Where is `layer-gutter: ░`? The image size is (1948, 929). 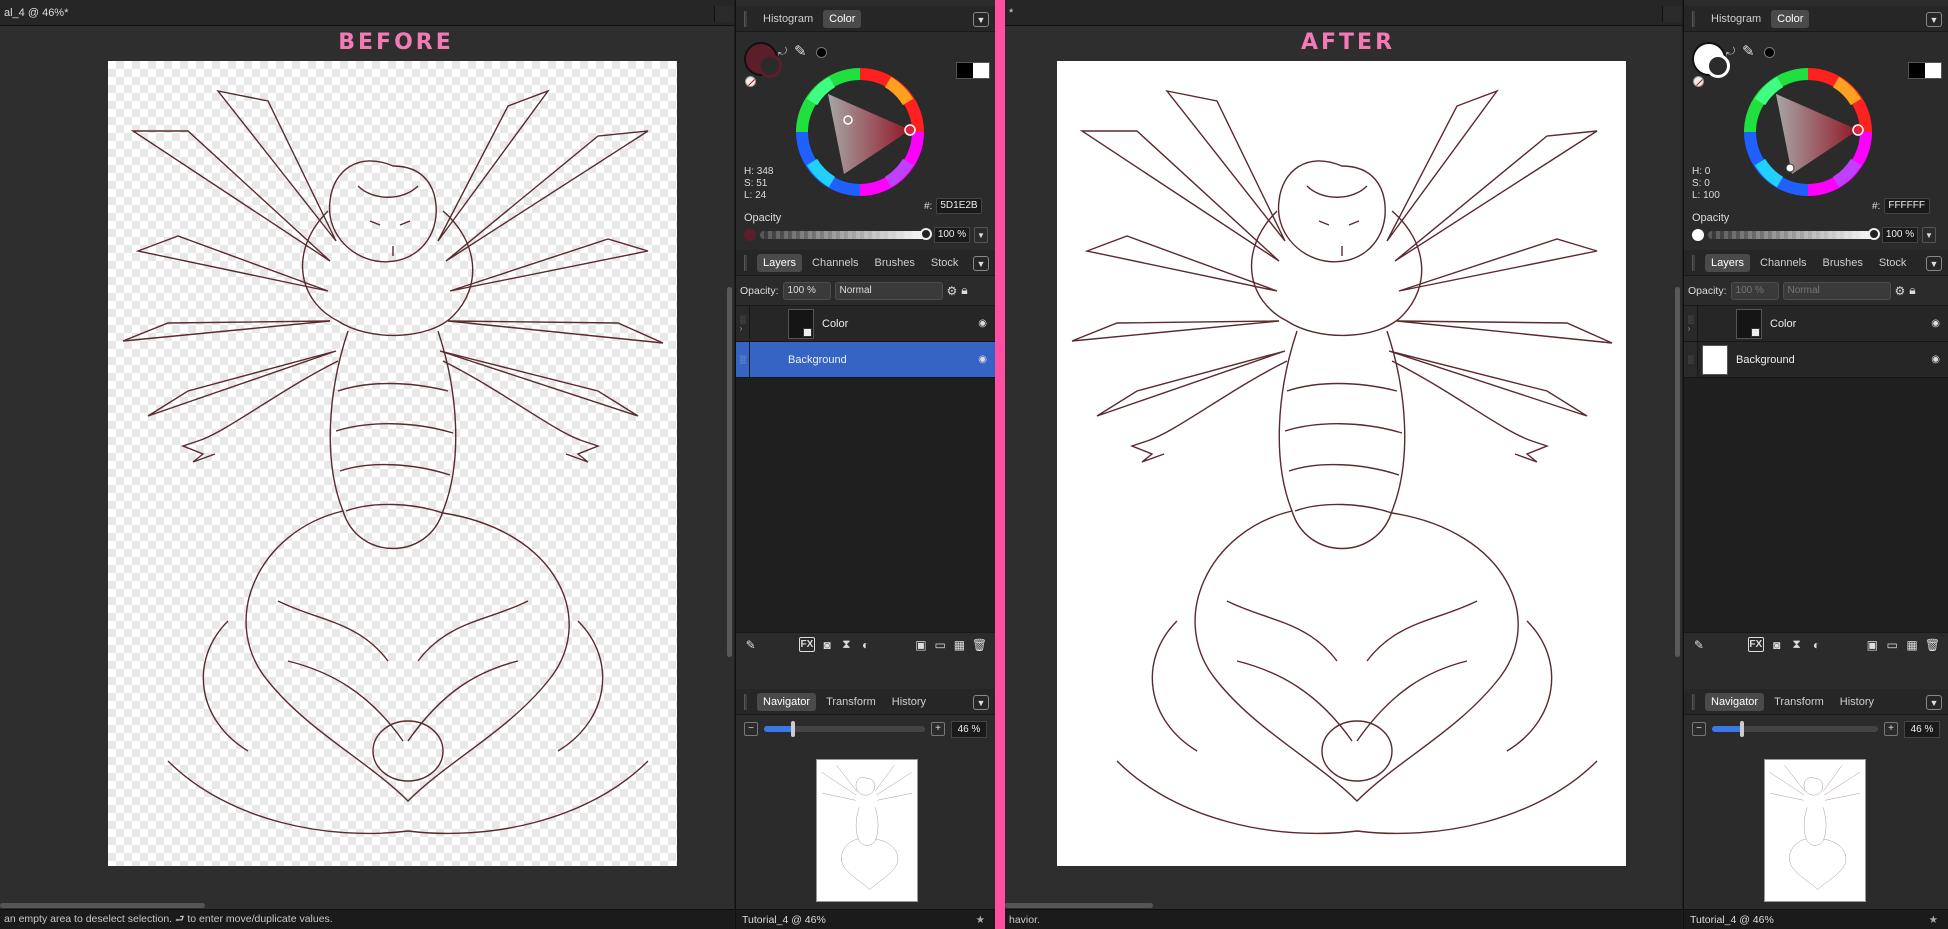 layer-gutter: ░ is located at coordinates (743, 359).